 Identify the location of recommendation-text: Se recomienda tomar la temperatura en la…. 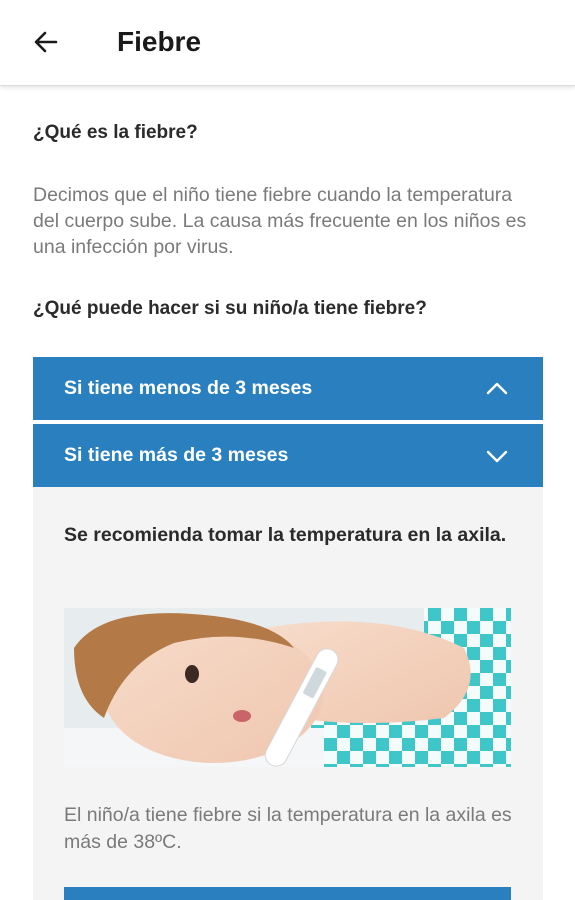
(285, 535).